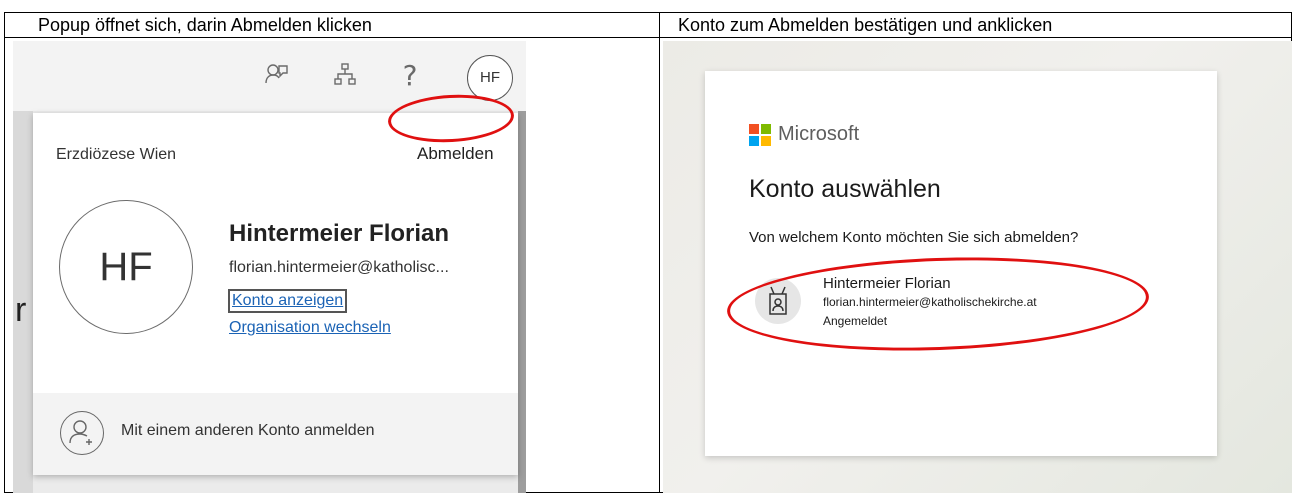  What do you see at coordinates (276, 76) in the screenshot?
I see `feedback-icon` at bounding box center [276, 76].